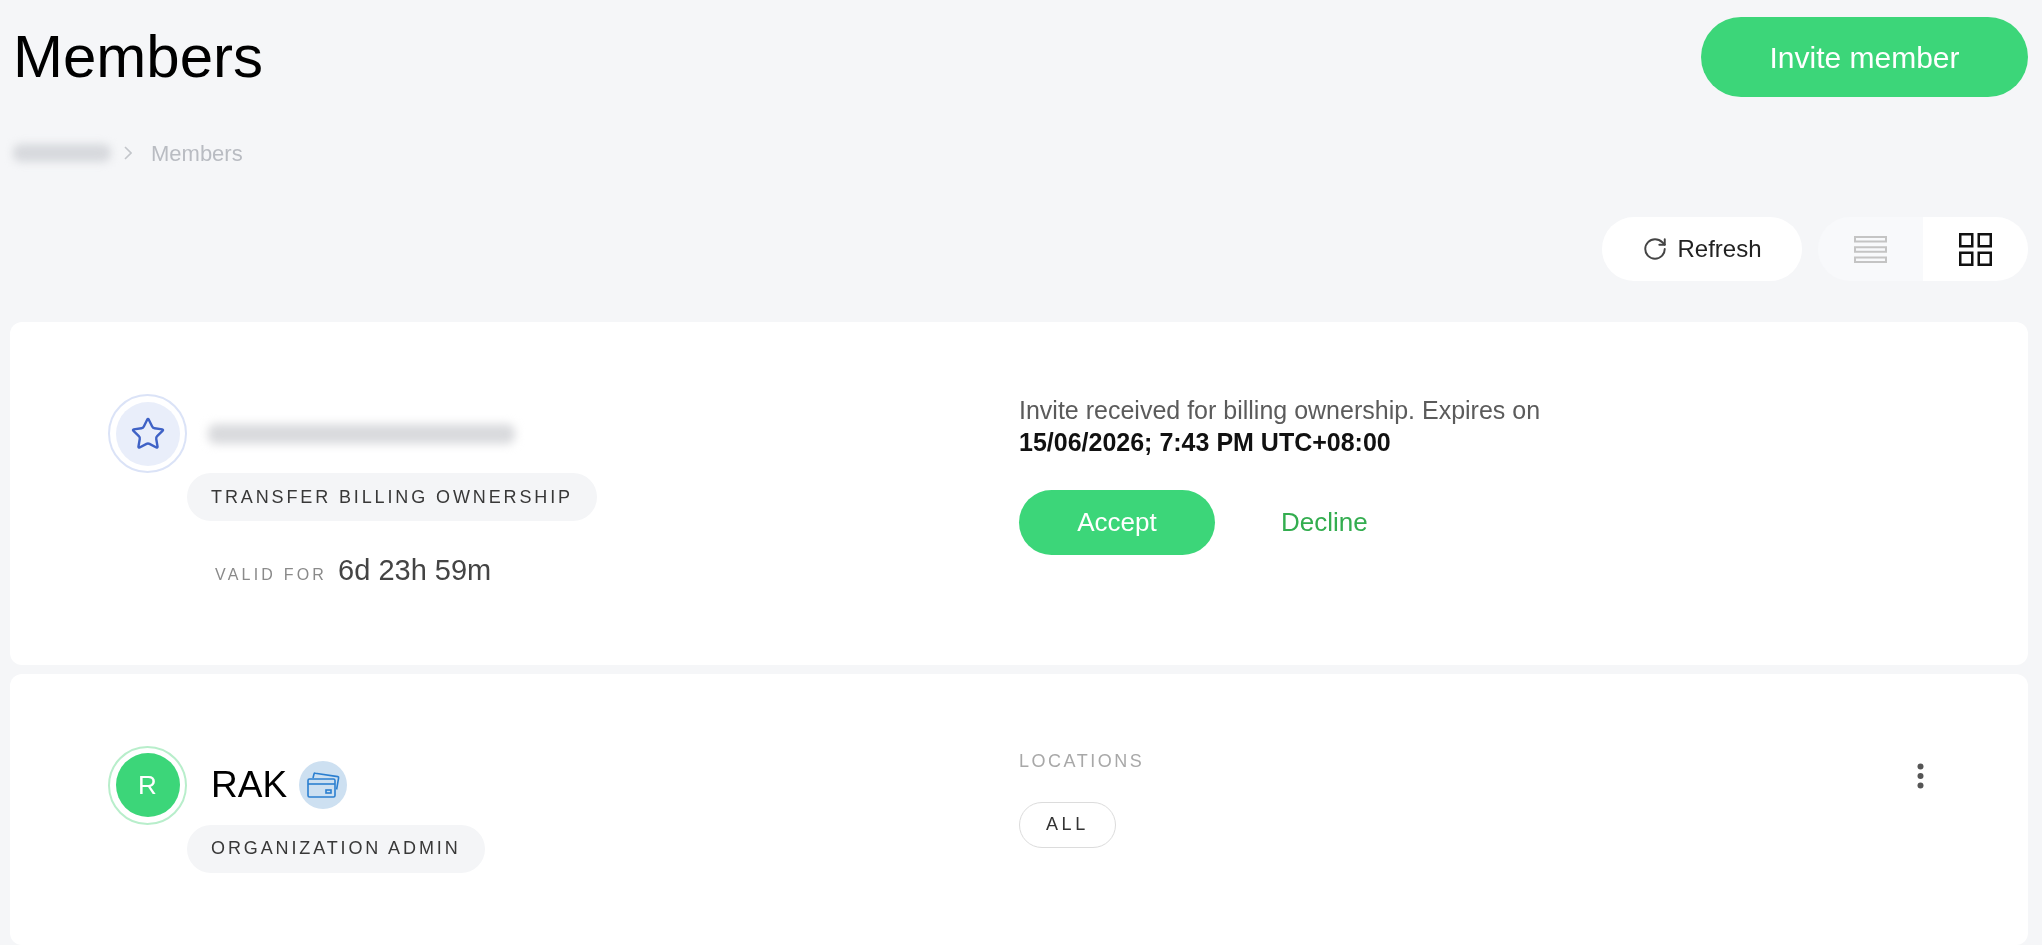 The height and width of the screenshot is (945, 2042). Describe the element at coordinates (415, 570) in the screenshot. I see `validity-time: 6d 23h 59m` at that location.